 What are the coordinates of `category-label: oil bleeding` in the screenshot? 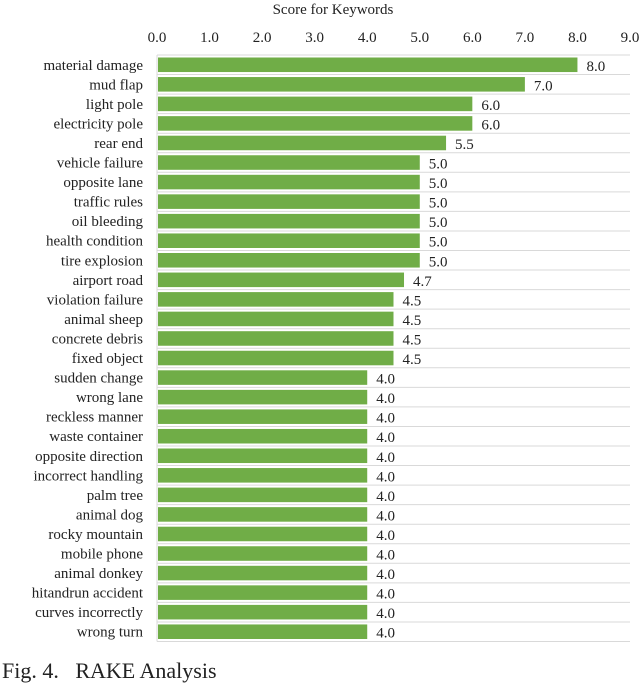 It's located at (108, 222).